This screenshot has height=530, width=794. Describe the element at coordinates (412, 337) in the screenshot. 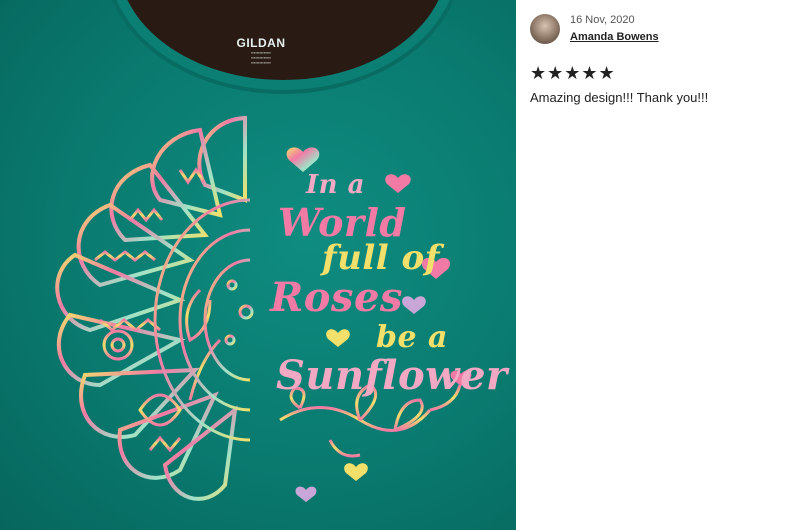

I see `quote-line-5: be a` at that location.